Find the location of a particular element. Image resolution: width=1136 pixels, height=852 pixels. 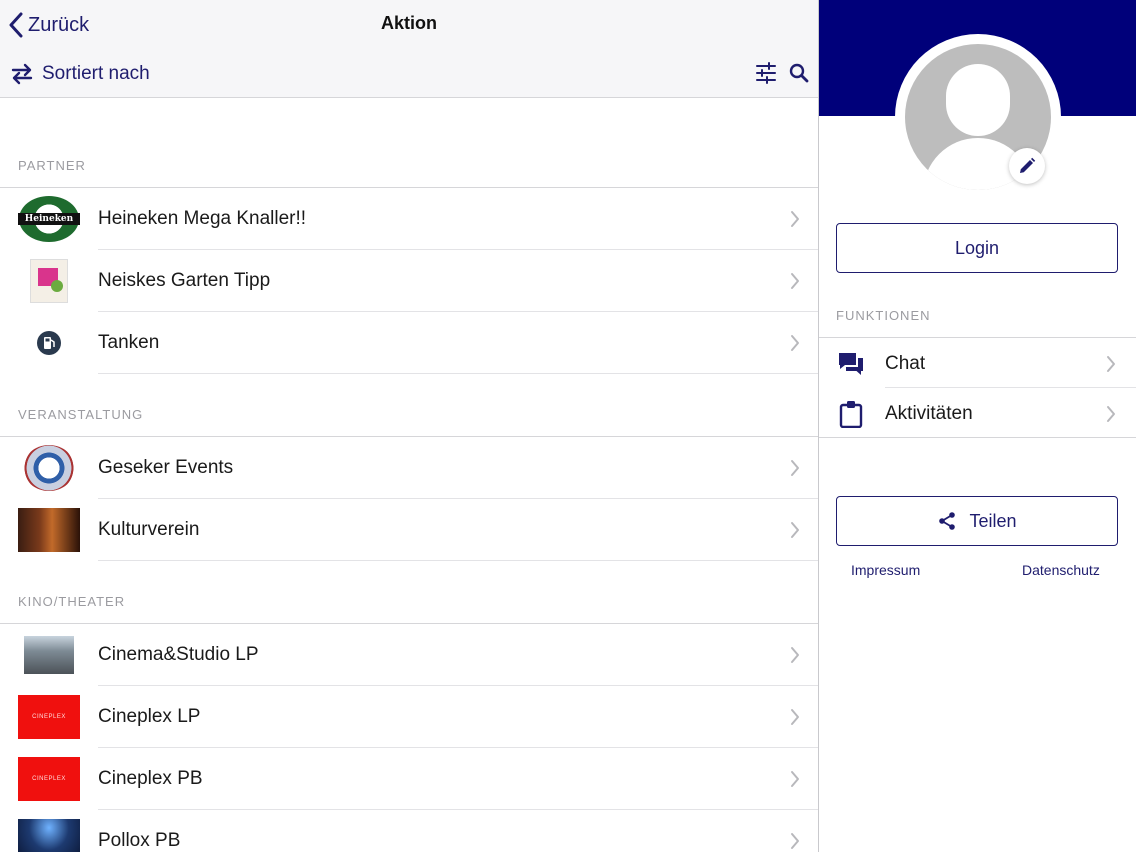

thumbnail-brand-text: Heineken is located at coordinates (49, 219).